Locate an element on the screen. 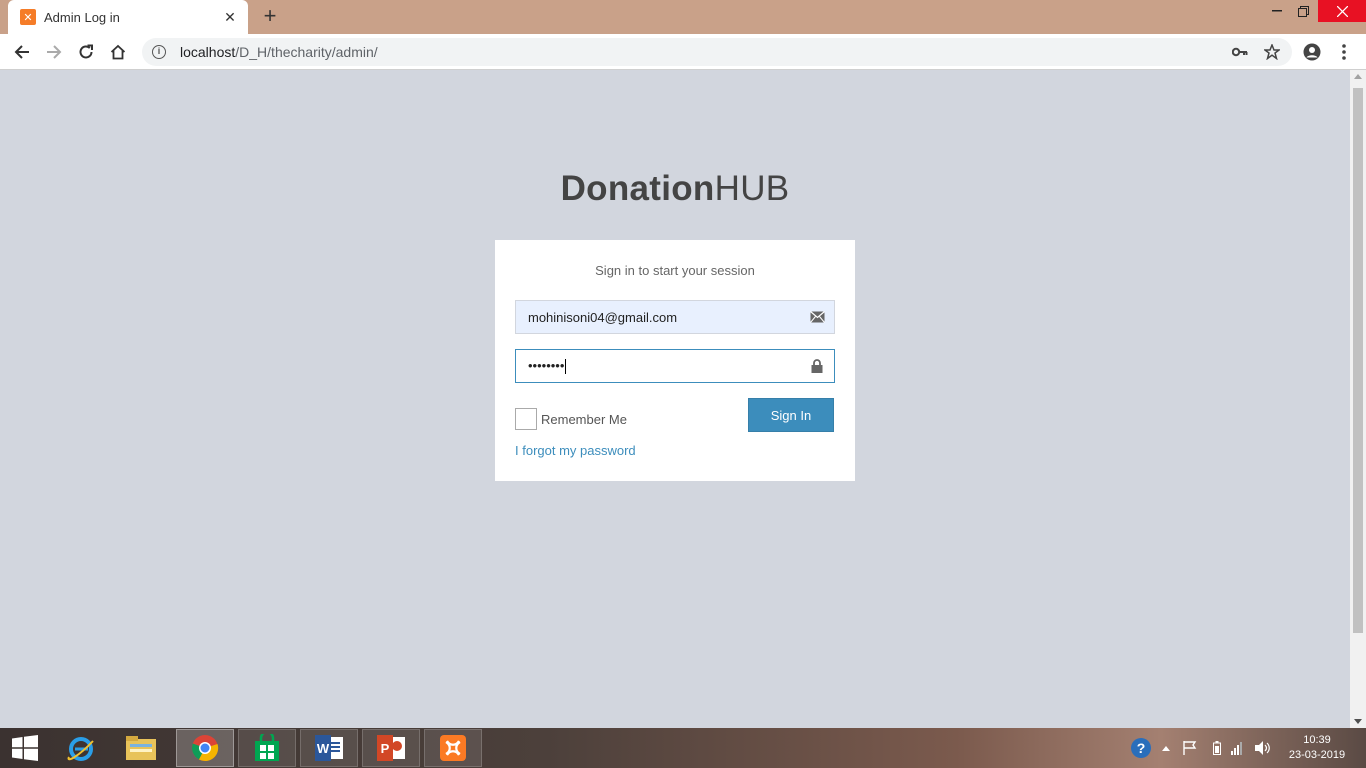 The width and height of the screenshot is (1366, 768). window-restore-button is located at coordinates (1303, 11).